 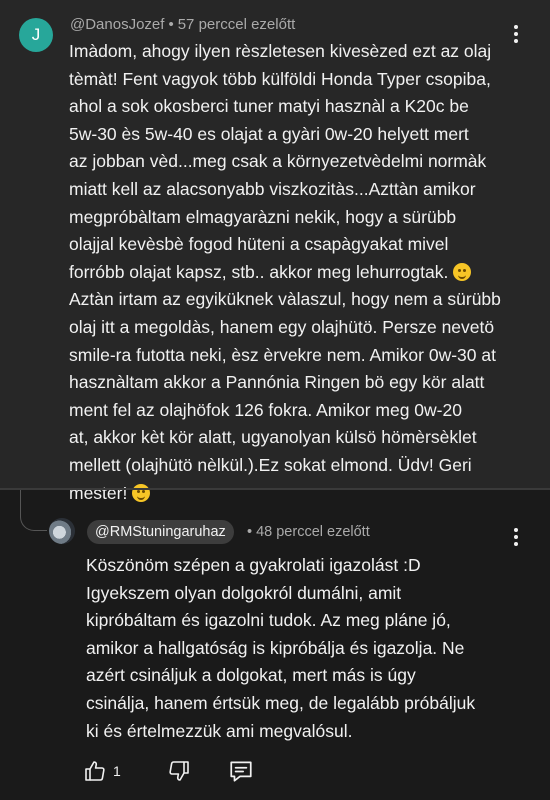 I want to click on reply-button, so click(x=241, y=771).